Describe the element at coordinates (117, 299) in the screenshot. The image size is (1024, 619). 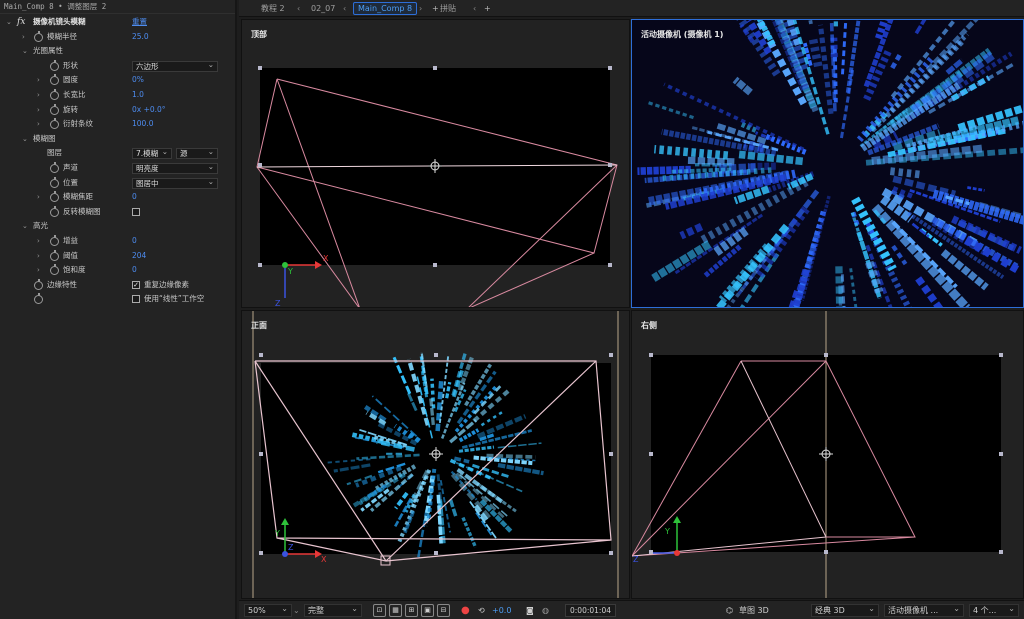
I see `param-linear-workspace: 使用“线性”工作空` at that location.